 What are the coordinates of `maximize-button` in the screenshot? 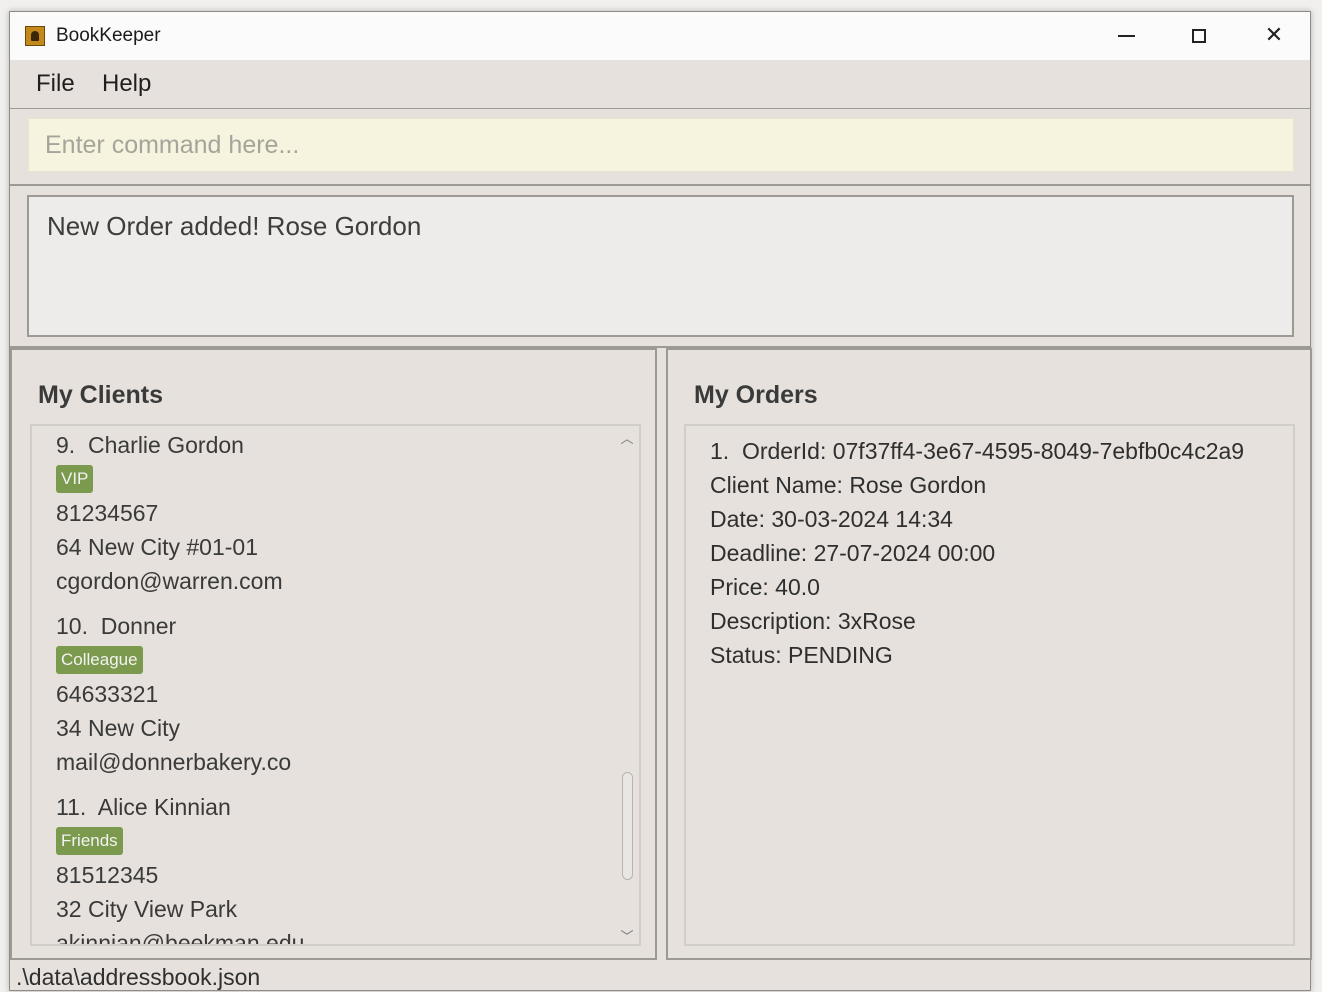 It's located at (1199, 36).